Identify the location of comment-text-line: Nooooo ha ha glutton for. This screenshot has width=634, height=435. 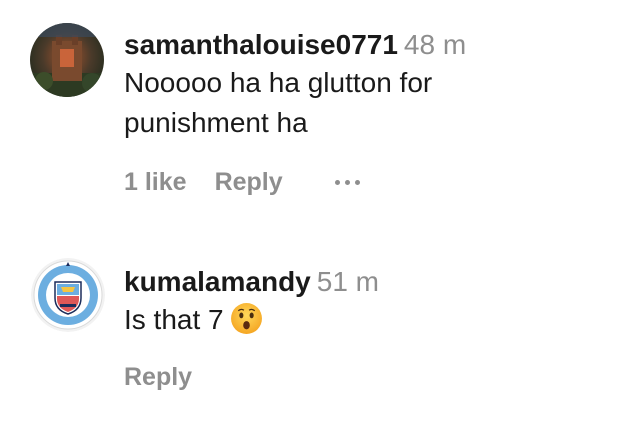
(278, 82).